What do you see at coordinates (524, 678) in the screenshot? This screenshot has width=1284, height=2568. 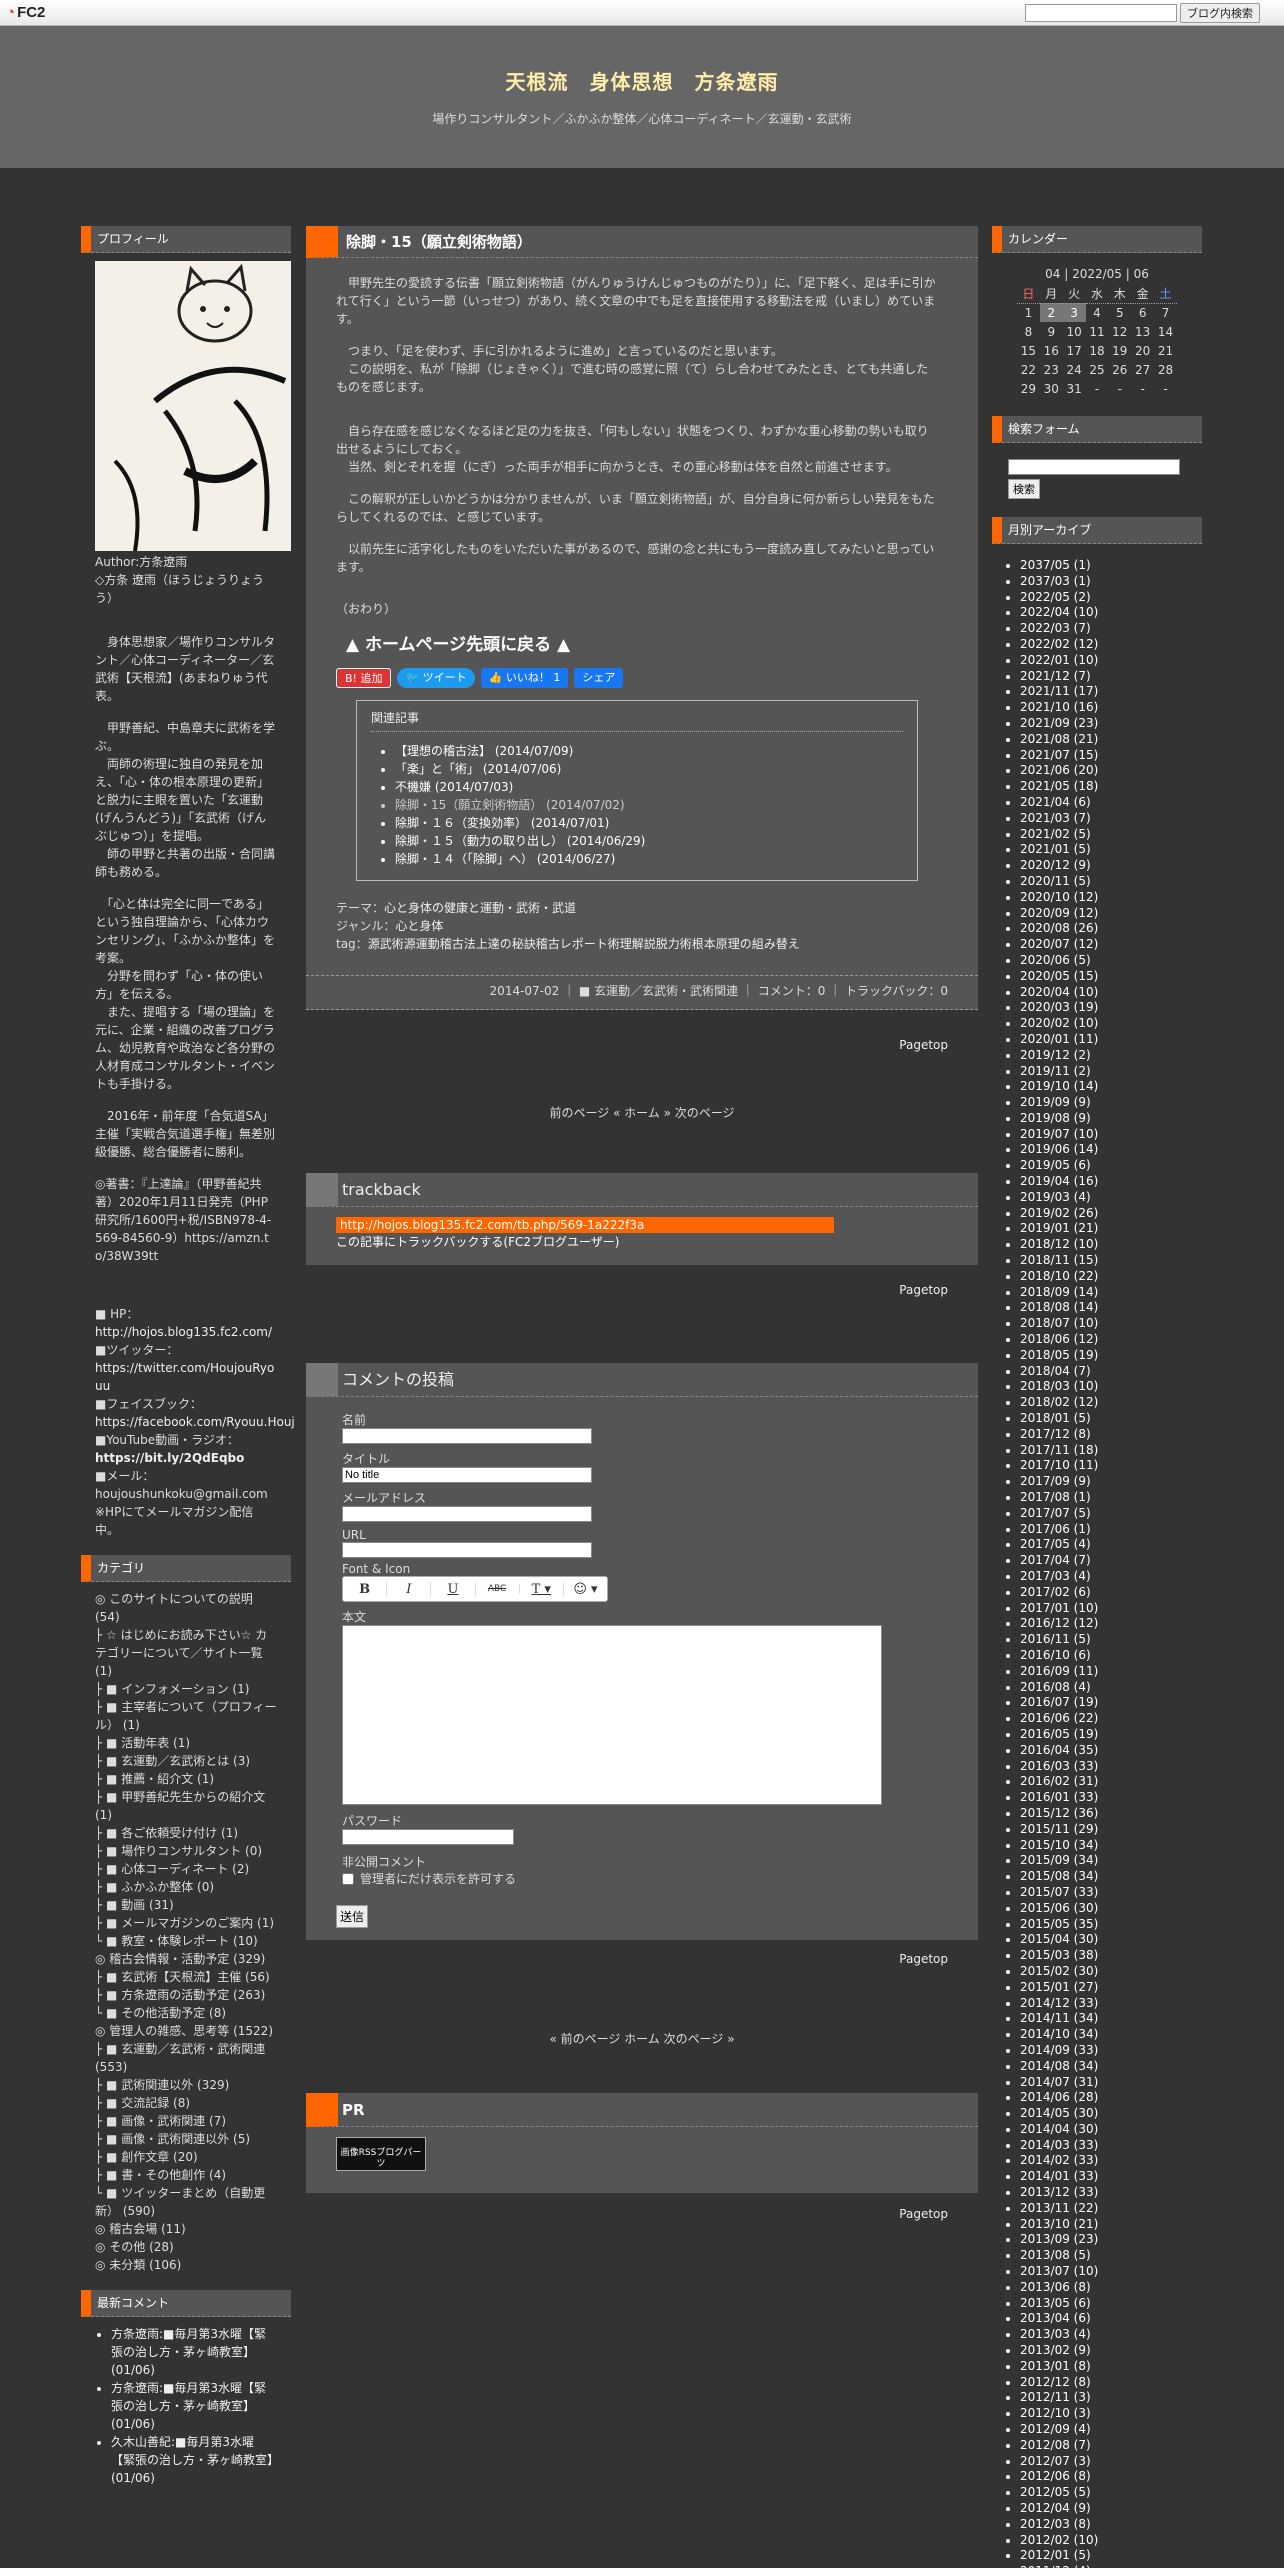 I see `facebook-like-button: 👍 いいね！ 1` at bounding box center [524, 678].